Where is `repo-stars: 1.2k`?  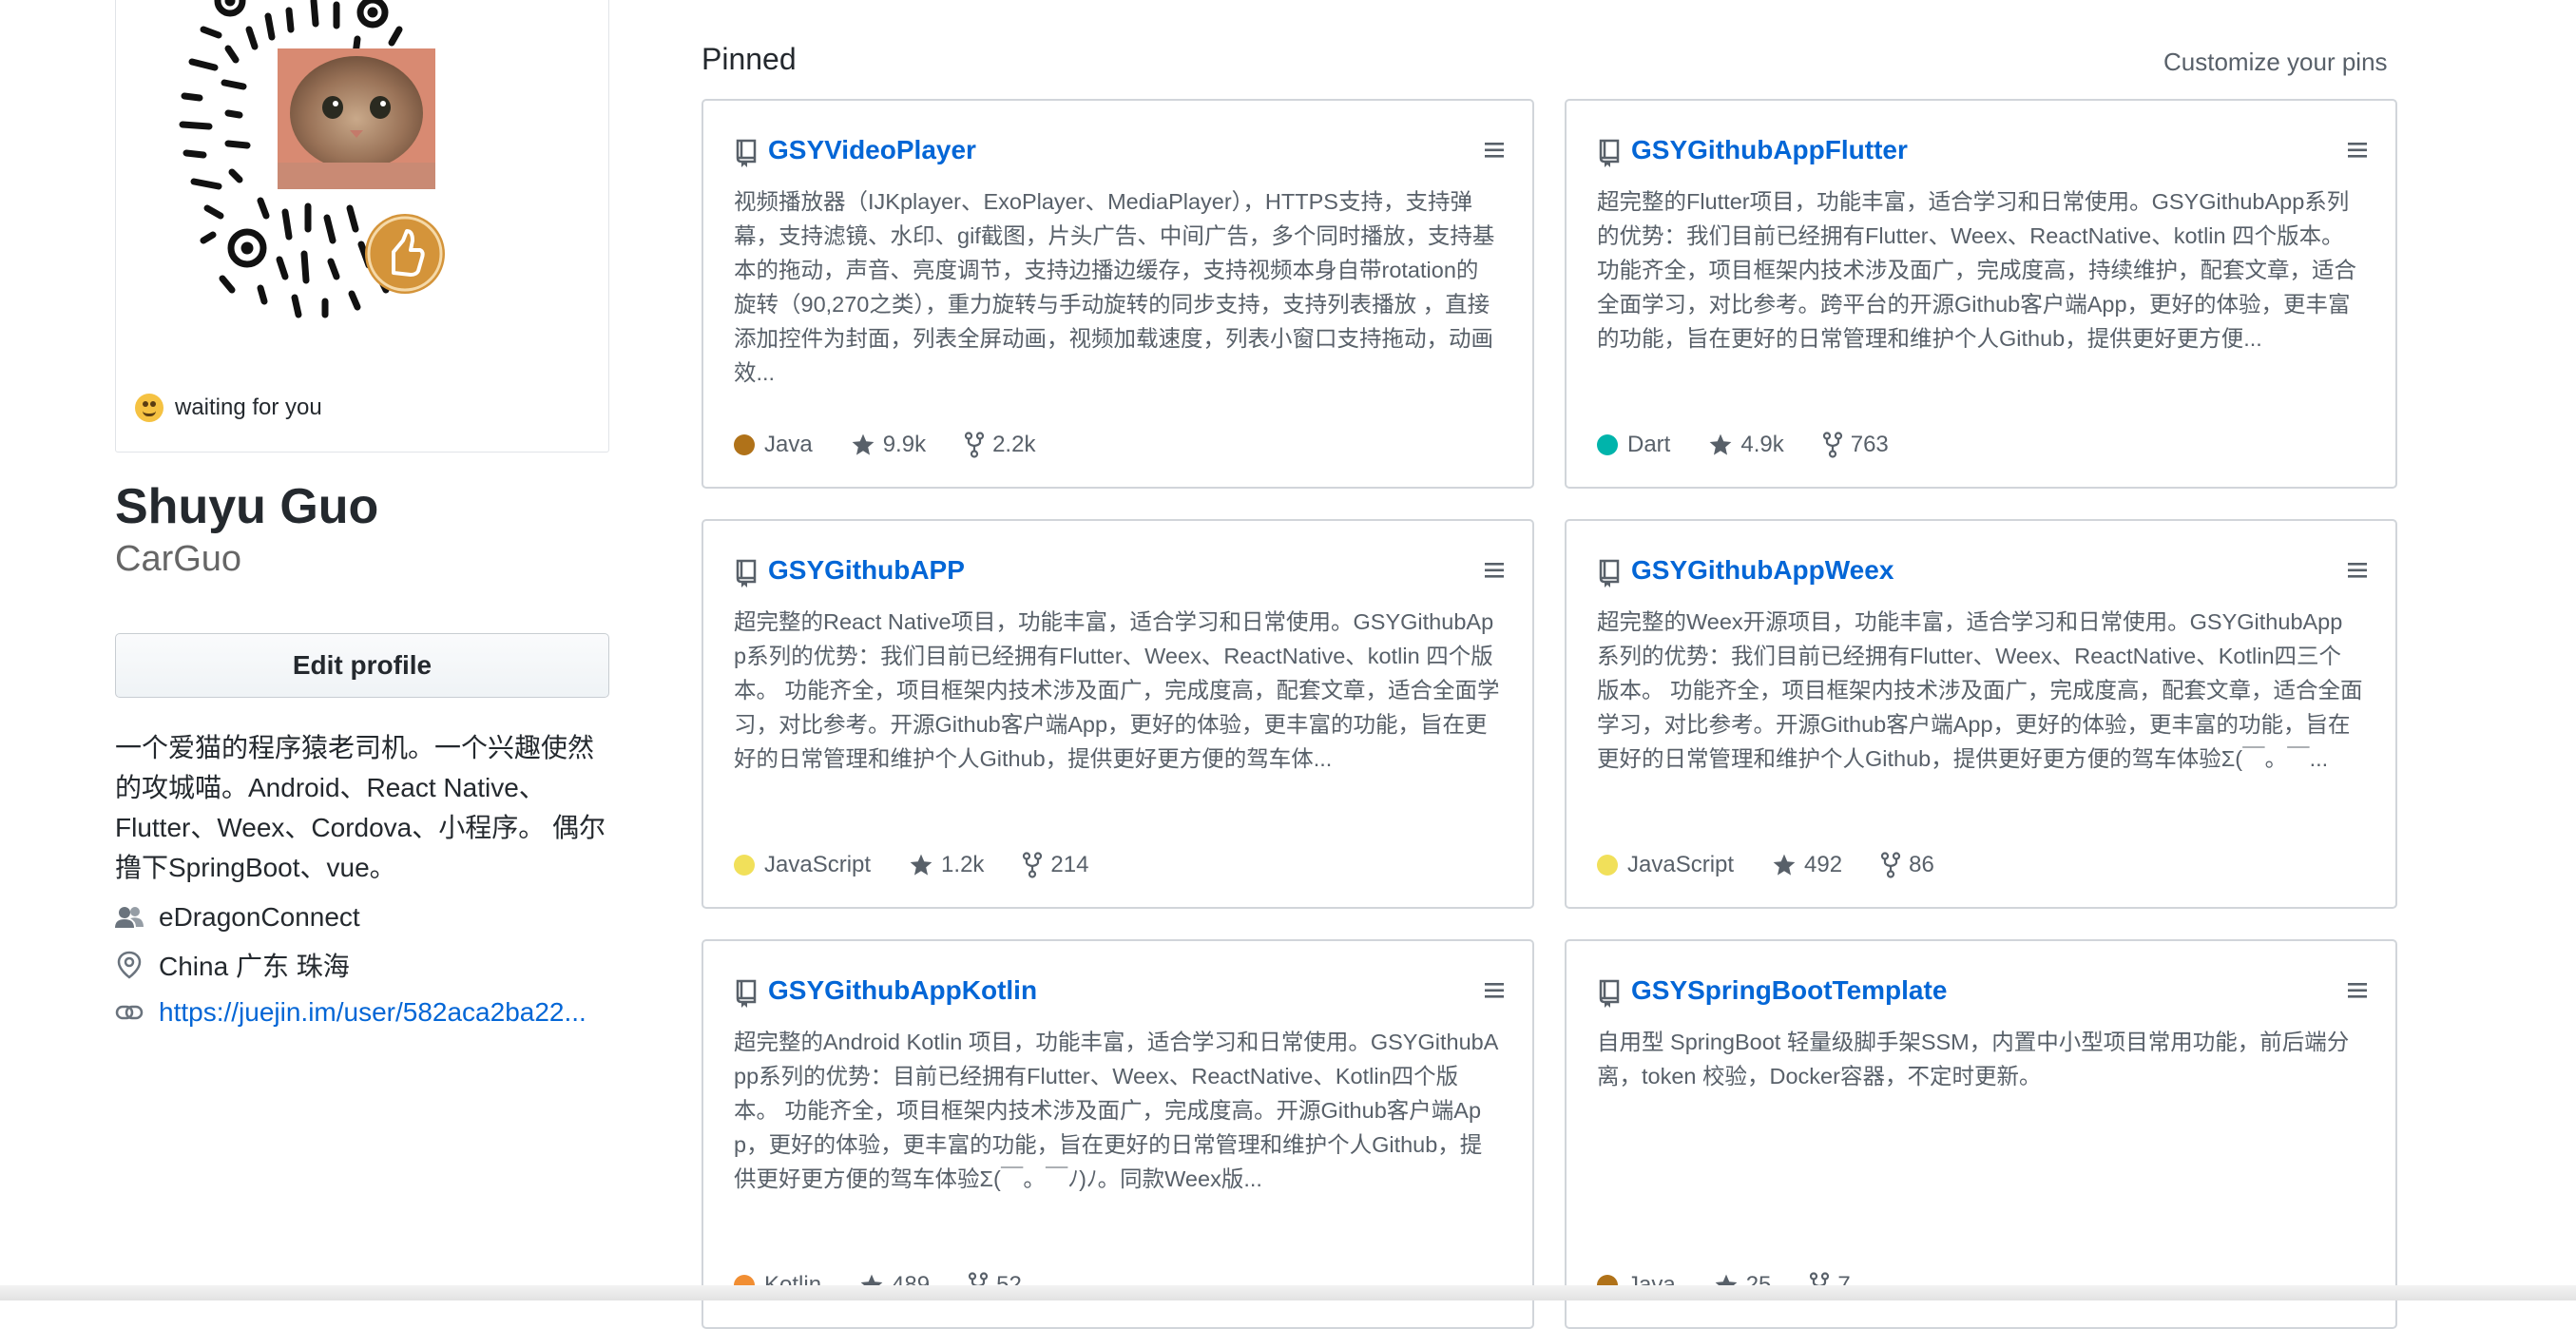 repo-stars: 1.2k is located at coordinates (947, 865).